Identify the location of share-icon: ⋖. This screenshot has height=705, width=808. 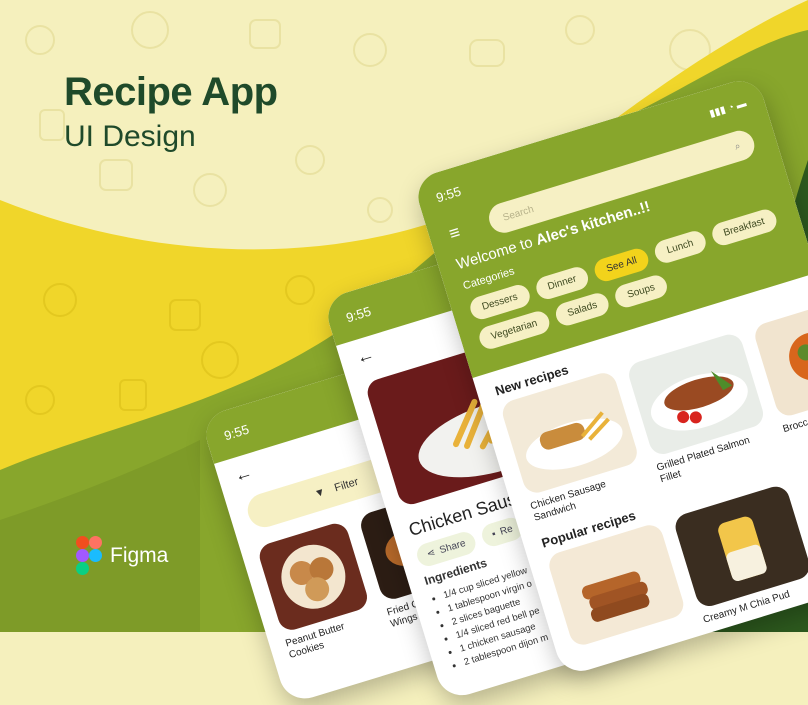
(431, 554).